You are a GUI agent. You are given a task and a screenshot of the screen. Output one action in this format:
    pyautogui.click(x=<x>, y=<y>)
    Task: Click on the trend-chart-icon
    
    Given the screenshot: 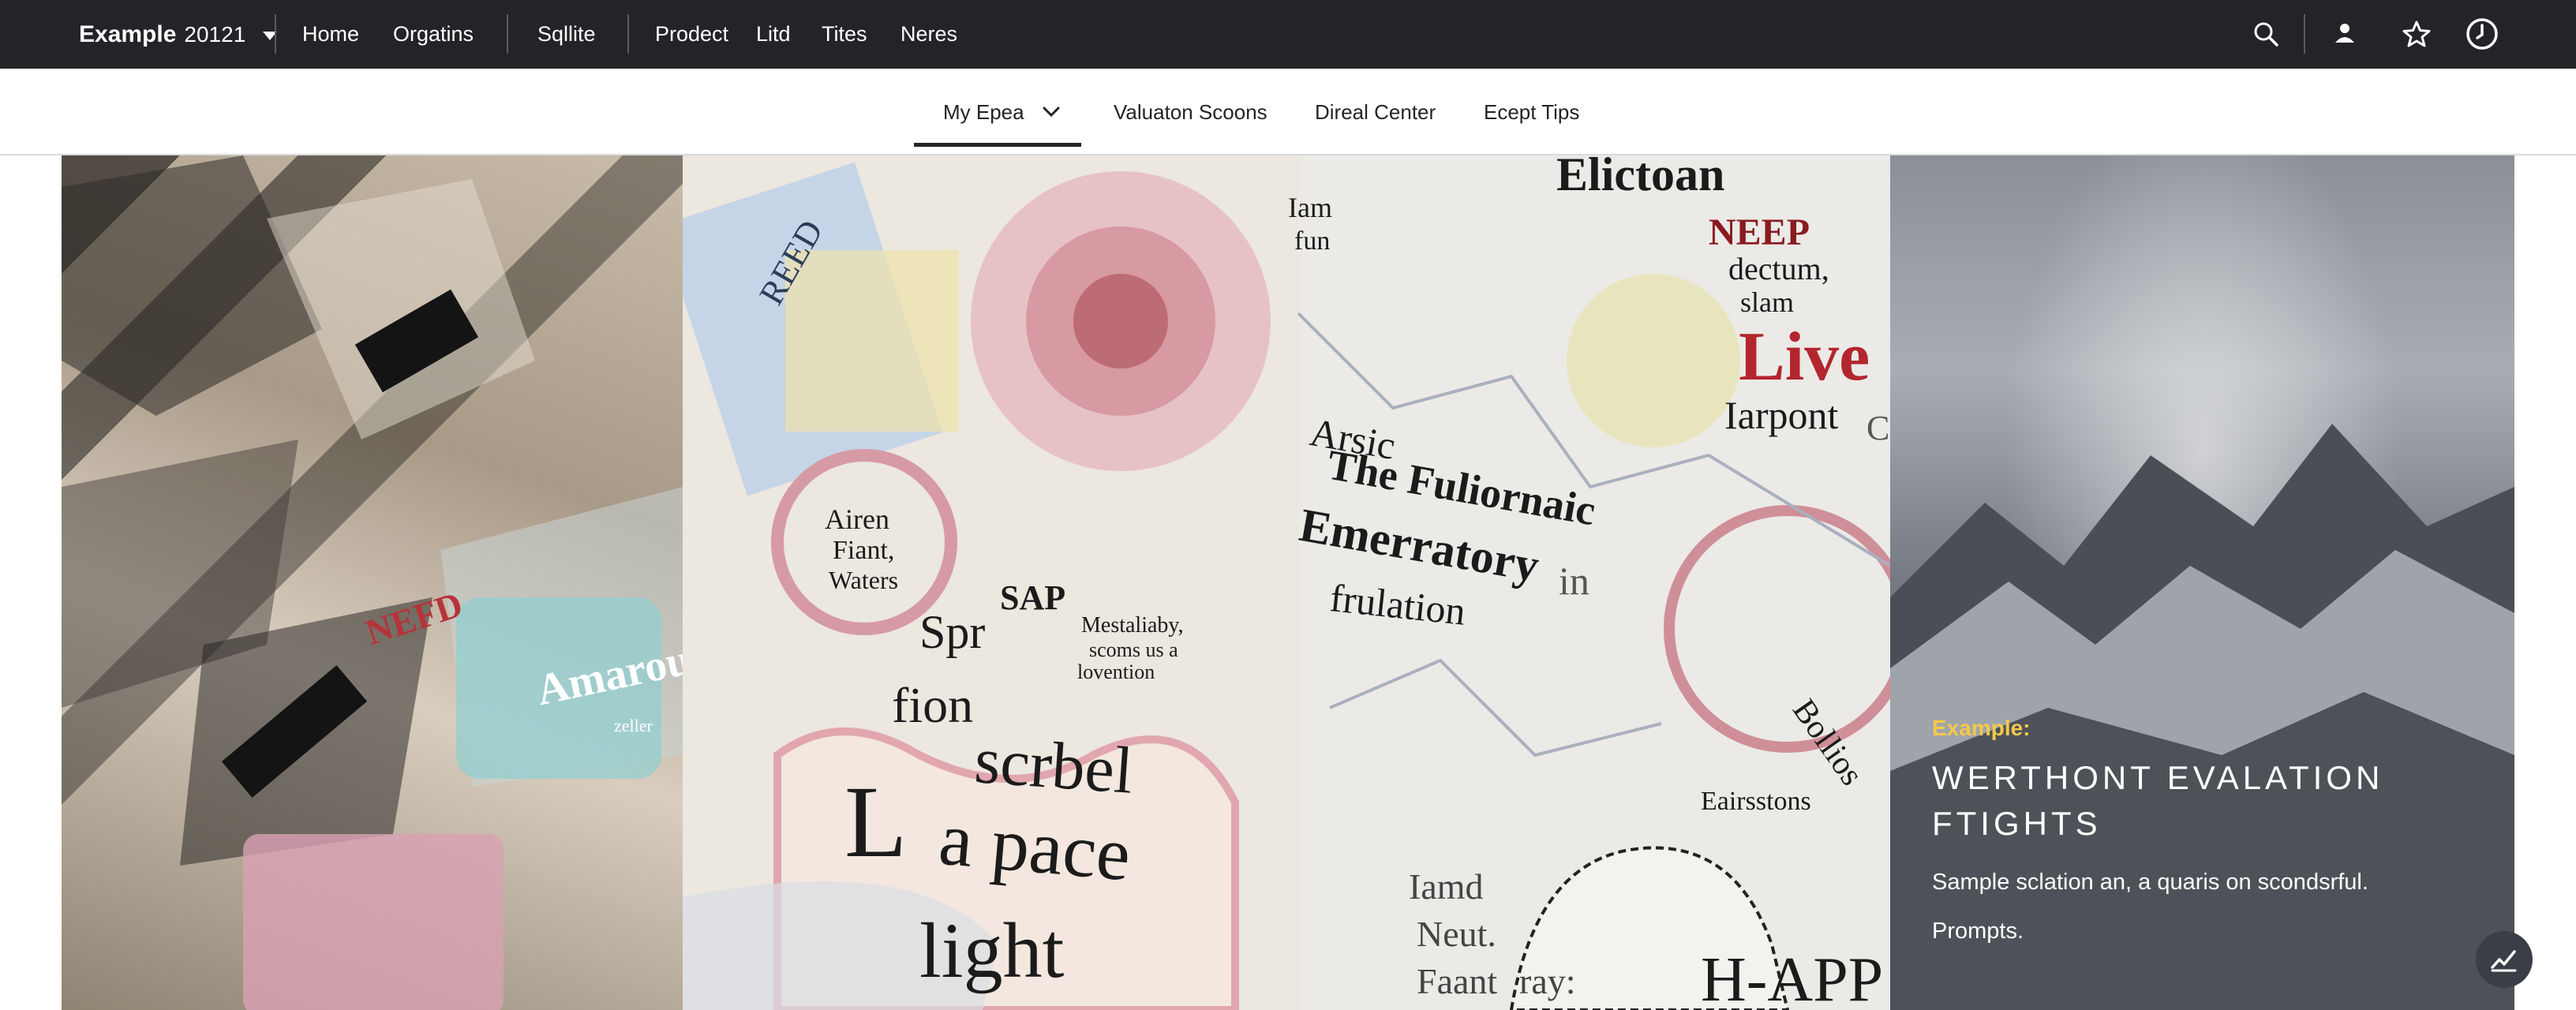 What is the action you would take?
    pyautogui.click(x=2504, y=961)
    